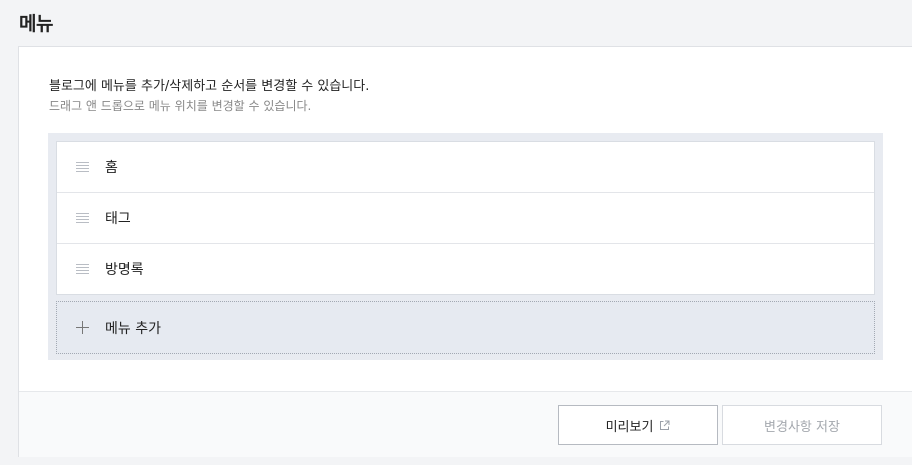  I want to click on menu-item-home: 홈, so click(465, 167).